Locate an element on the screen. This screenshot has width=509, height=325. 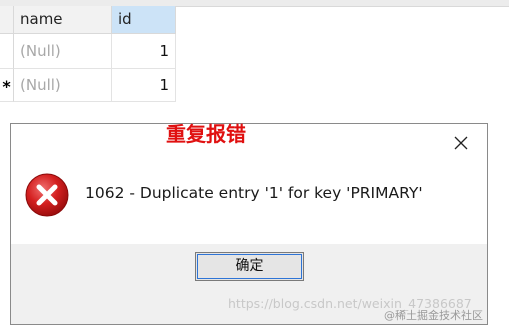
close-button is located at coordinates (461, 143).